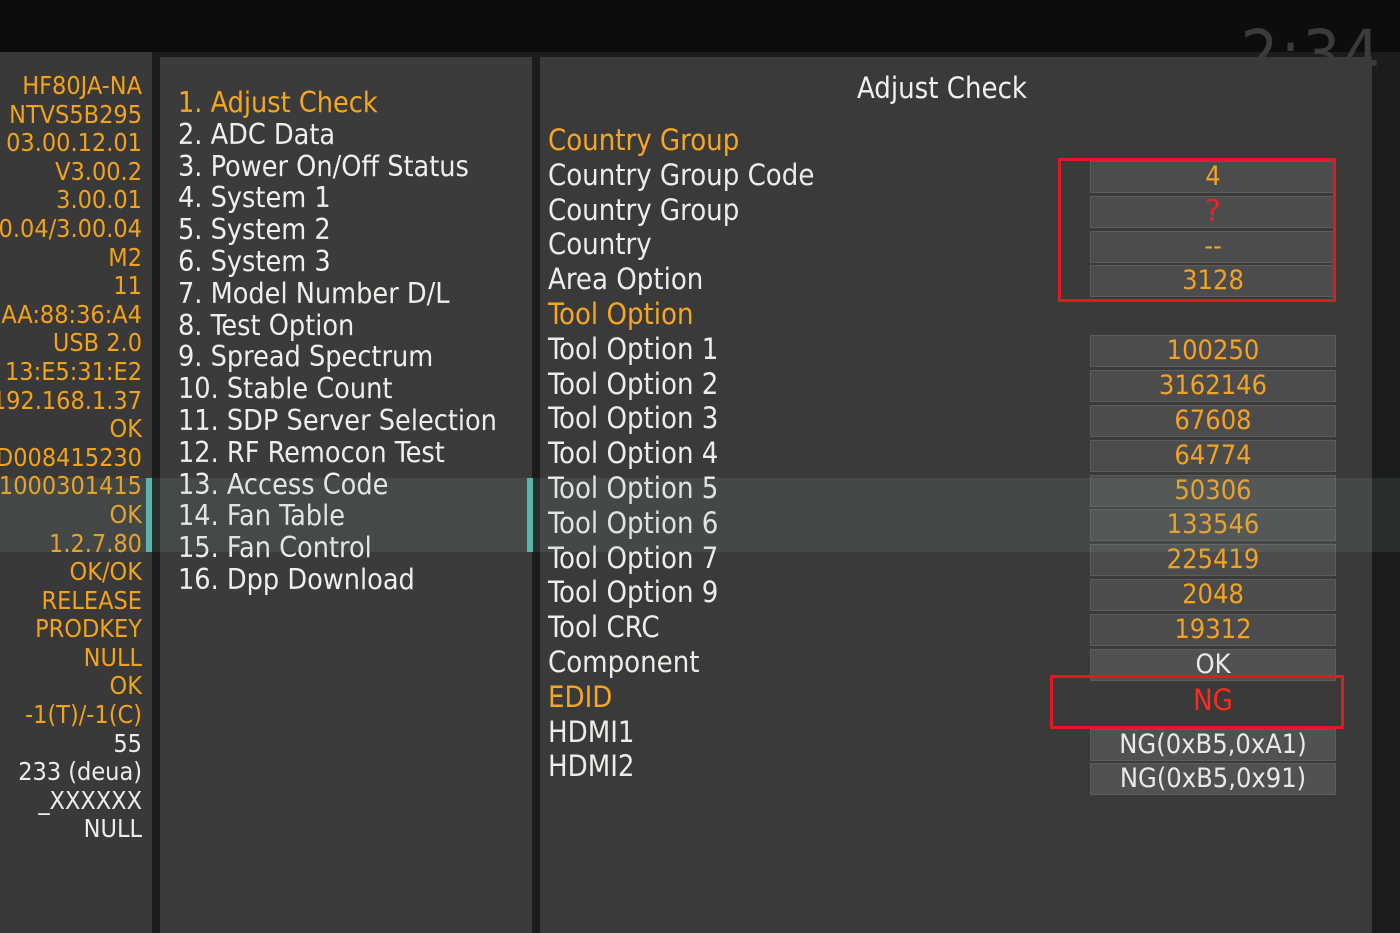  What do you see at coordinates (942, 88) in the screenshot?
I see `panel-title: Adjust Check` at bounding box center [942, 88].